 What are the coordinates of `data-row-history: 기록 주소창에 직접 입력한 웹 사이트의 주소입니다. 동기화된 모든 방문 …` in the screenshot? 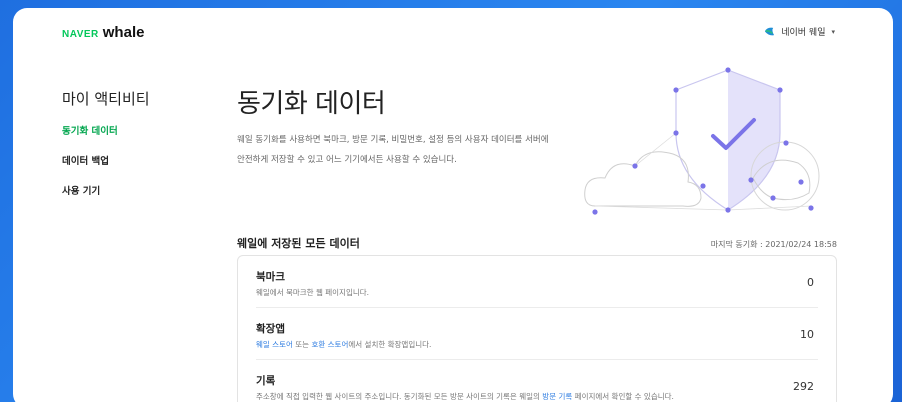 It's located at (537, 381).